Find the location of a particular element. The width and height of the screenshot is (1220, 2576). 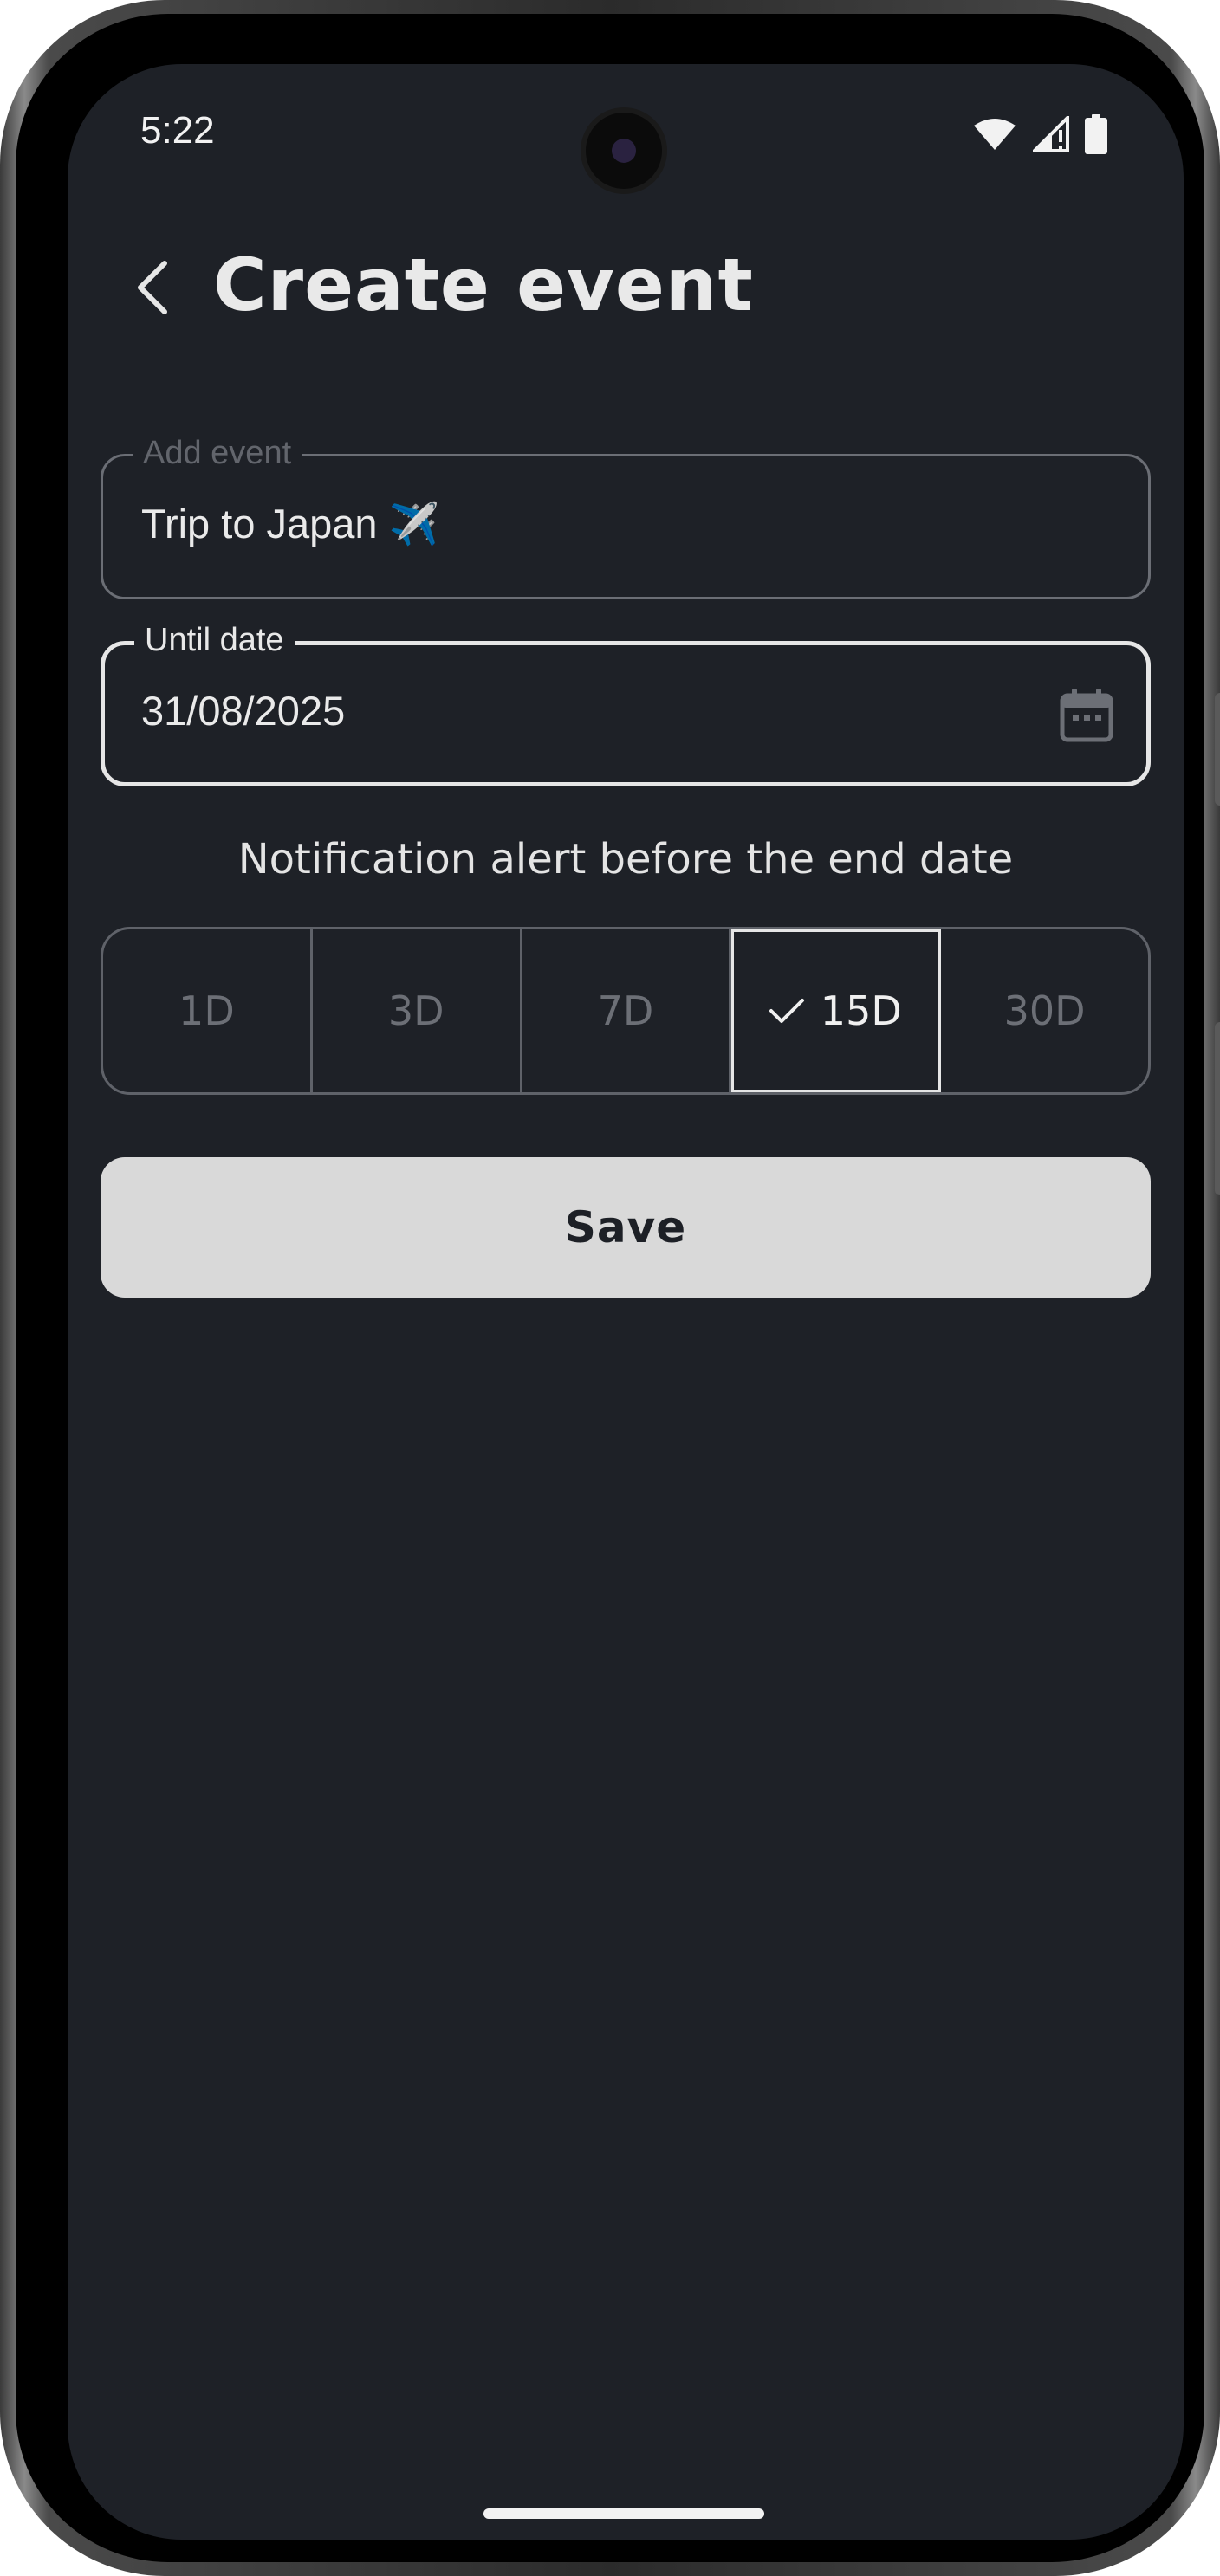

alert-option-label: 1D is located at coordinates (206, 1010).